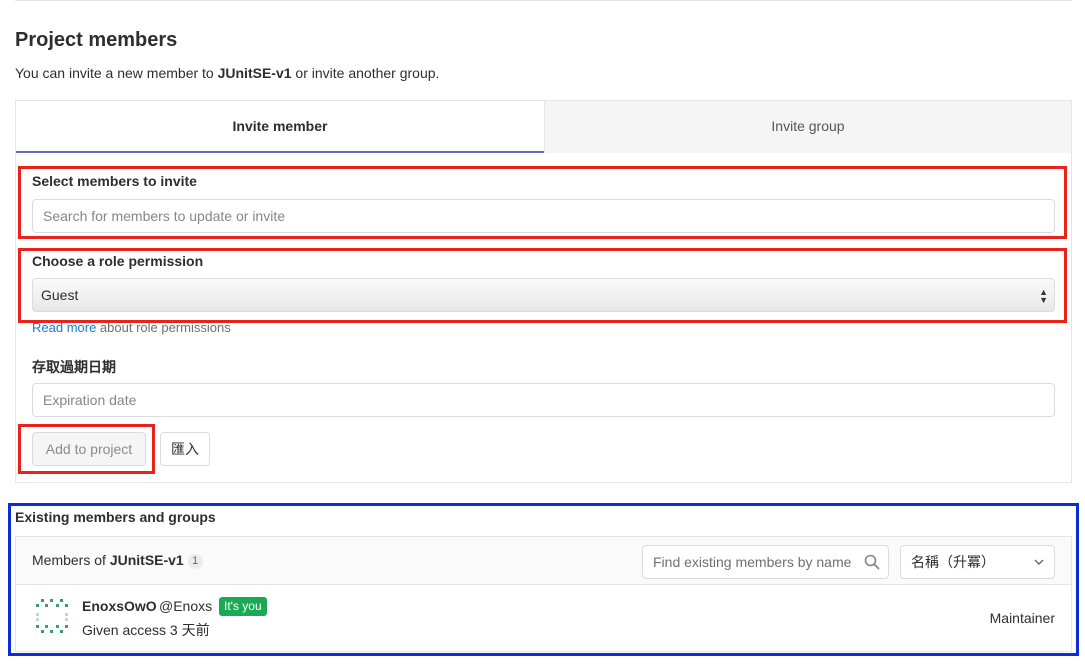  What do you see at coordinates (186, 606) in the screenshot?
I see `member-username: @Enoxs` at bounding box center [186, 606].